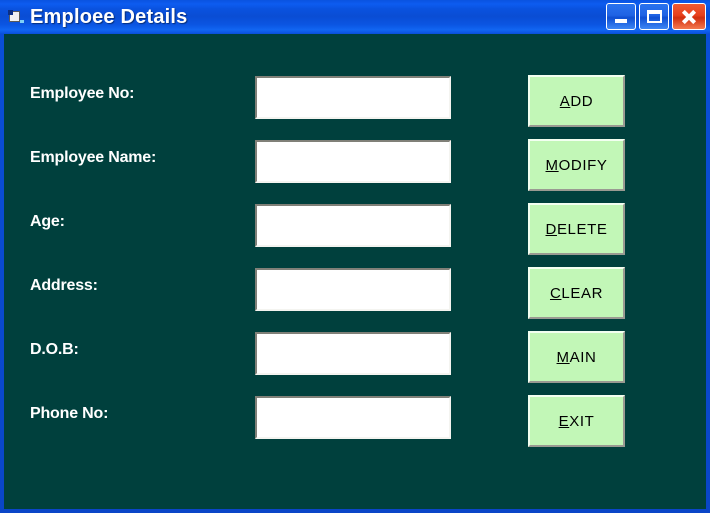 This screenshot has width=710, height=513. What do you see at coordinates (353, 97) in the screenshot?
I see `input-employee-no` at bounding box center [353, 97].